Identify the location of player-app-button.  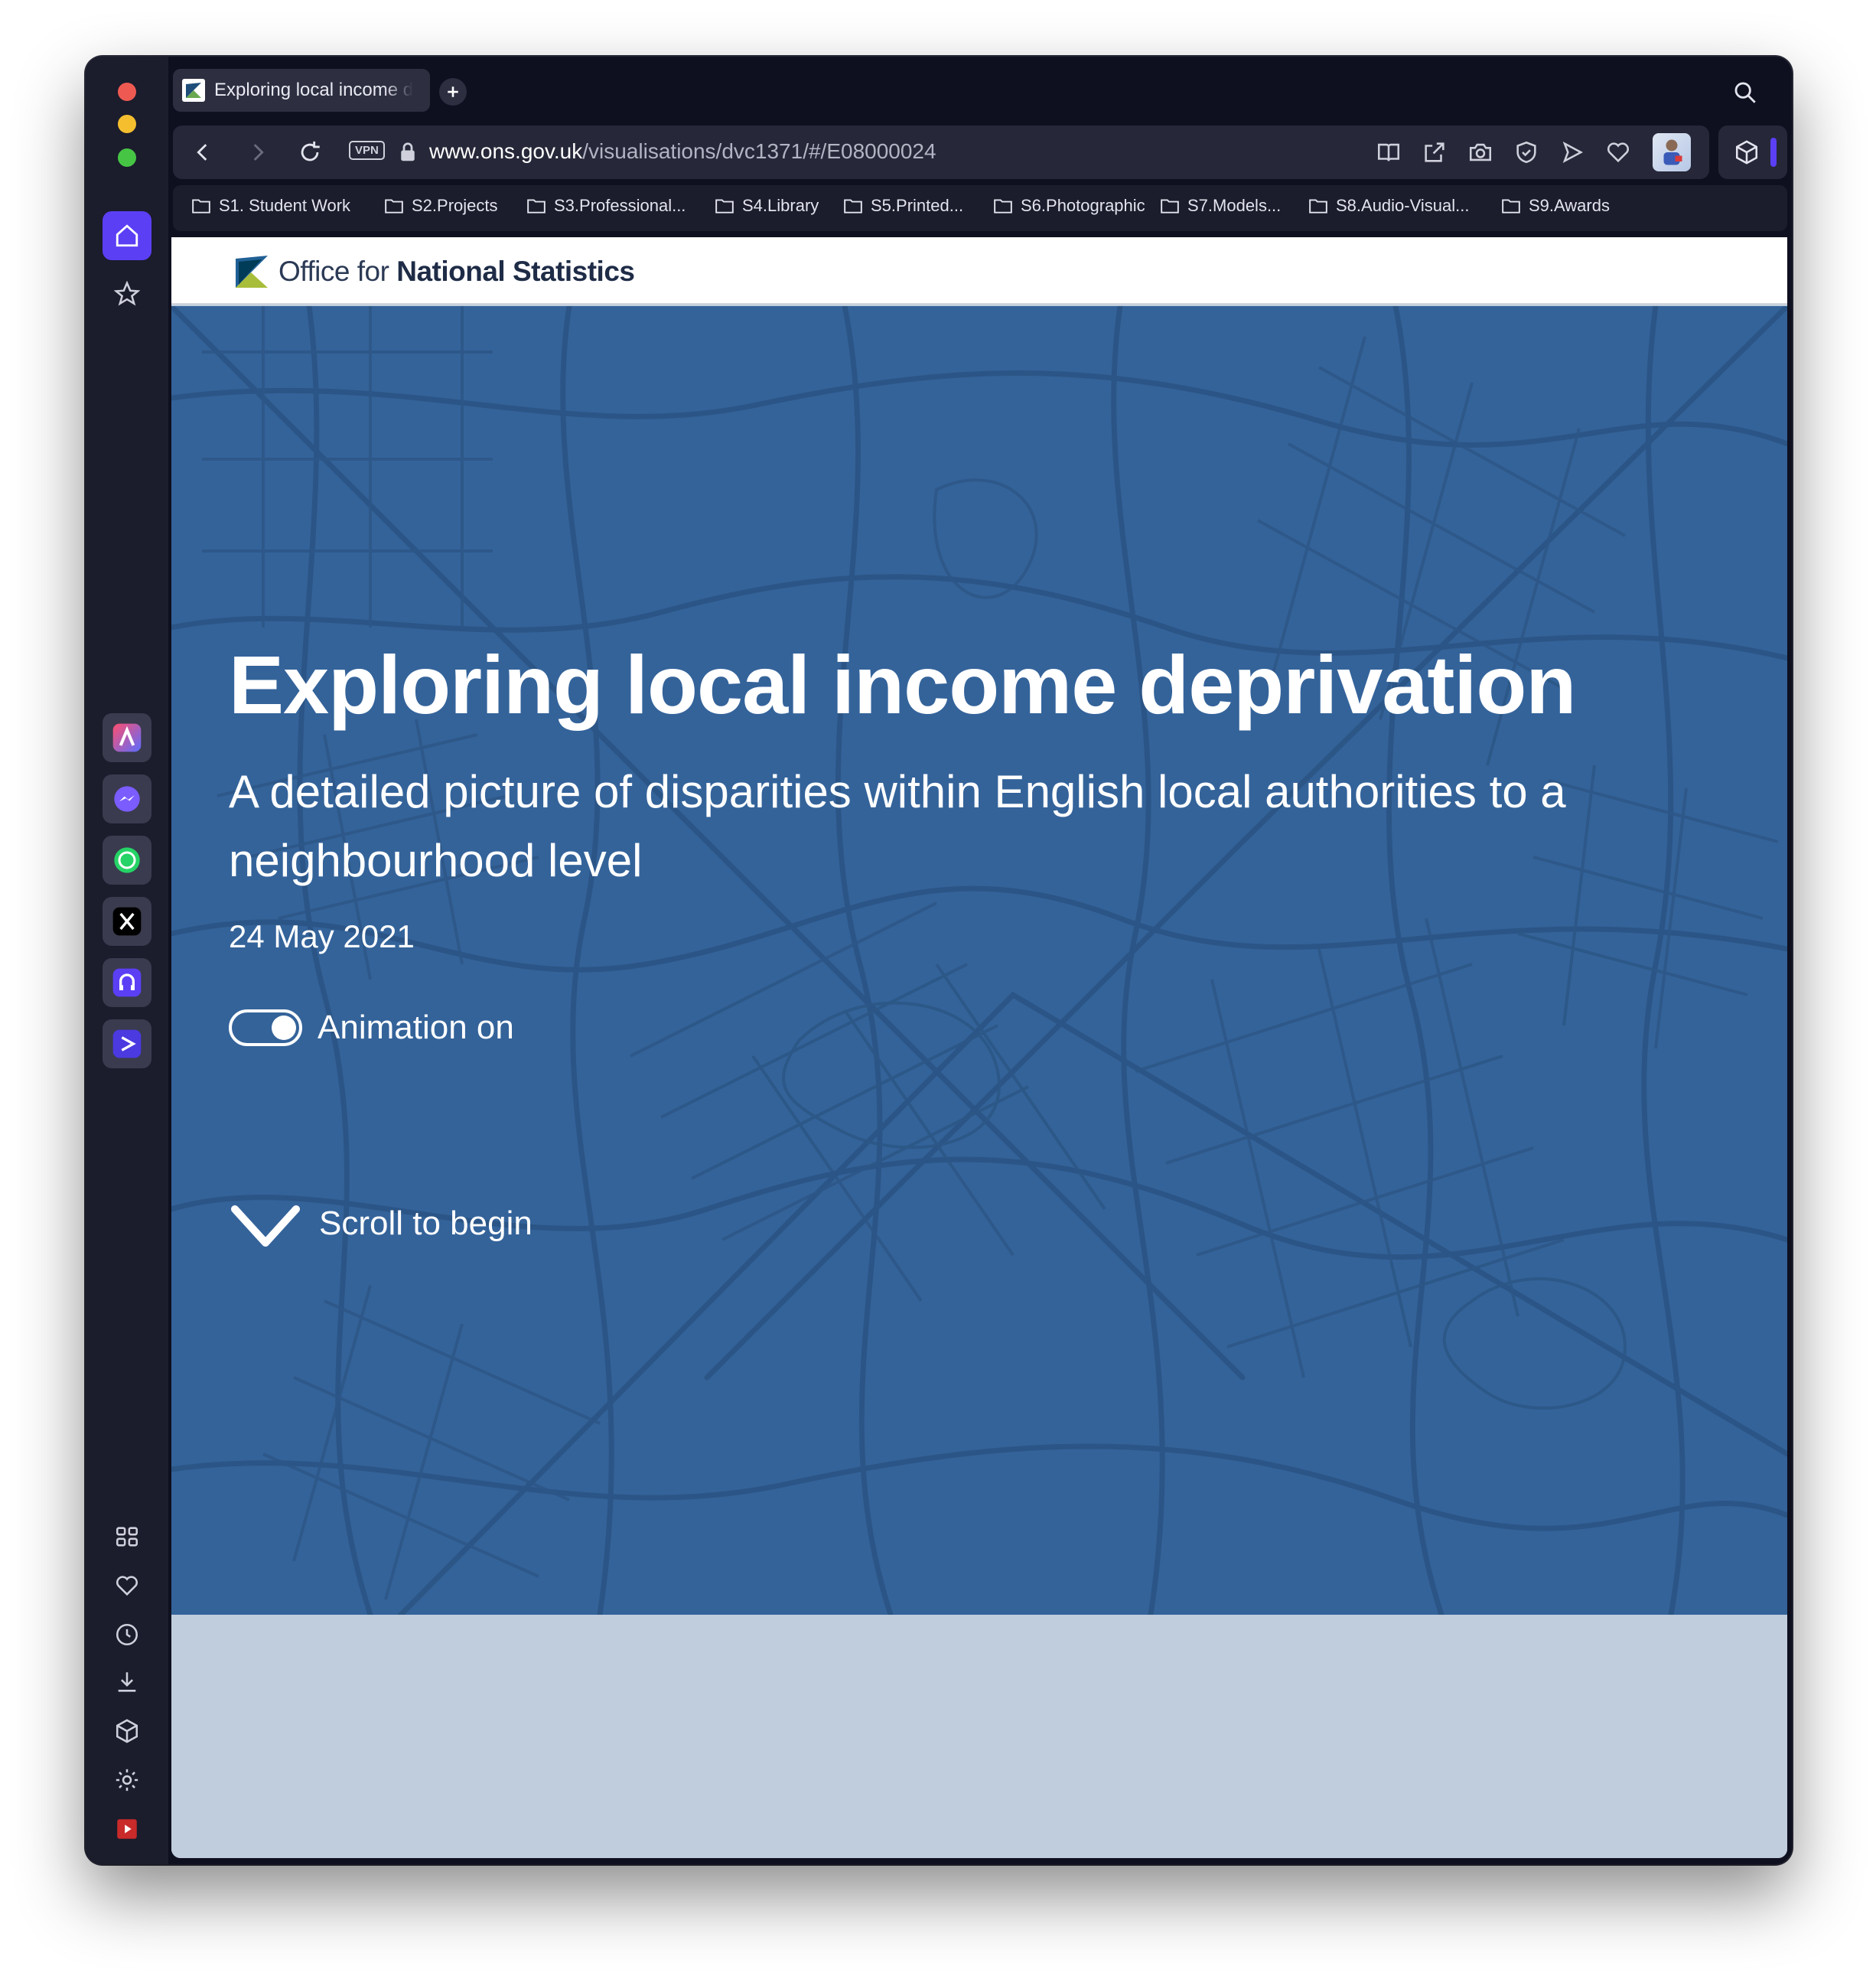
(127, 1043).